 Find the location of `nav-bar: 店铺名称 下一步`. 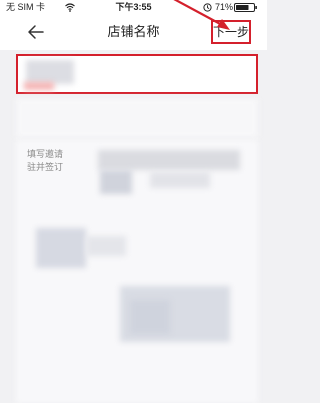

nav-bar: 店铺名称 下一步 is located at coordinates (133, 32).